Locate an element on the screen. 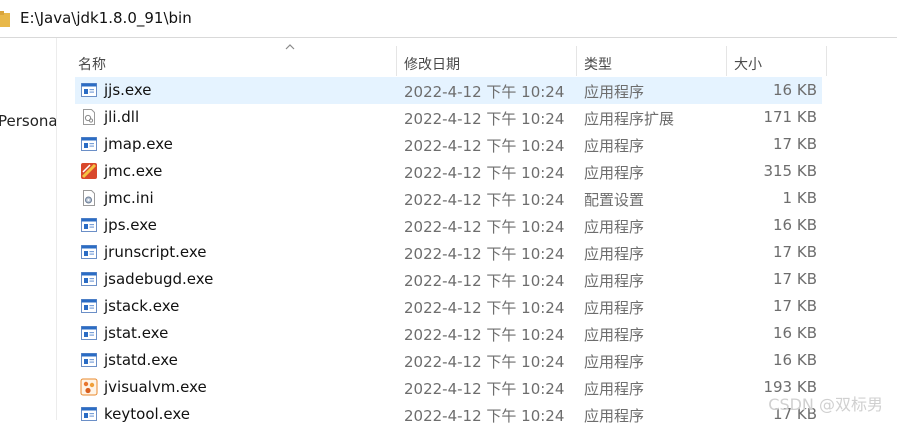 Image resolution: width=897 pixels, height=428 pixels. address-path: E:\Java\jdk1.8.0_91\bin is located at coordinates (106, 18).